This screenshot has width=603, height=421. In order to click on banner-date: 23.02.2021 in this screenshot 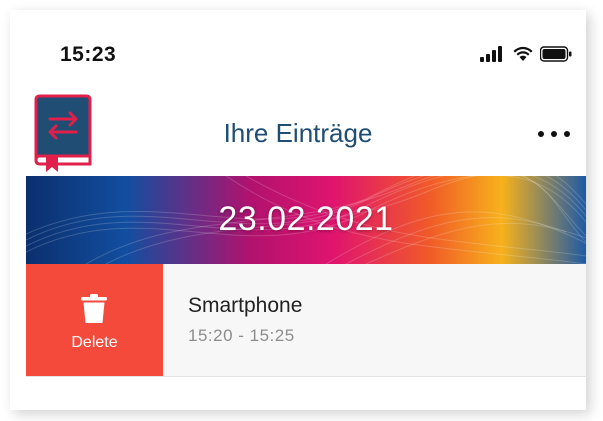, I will do `click(306, 219)`.